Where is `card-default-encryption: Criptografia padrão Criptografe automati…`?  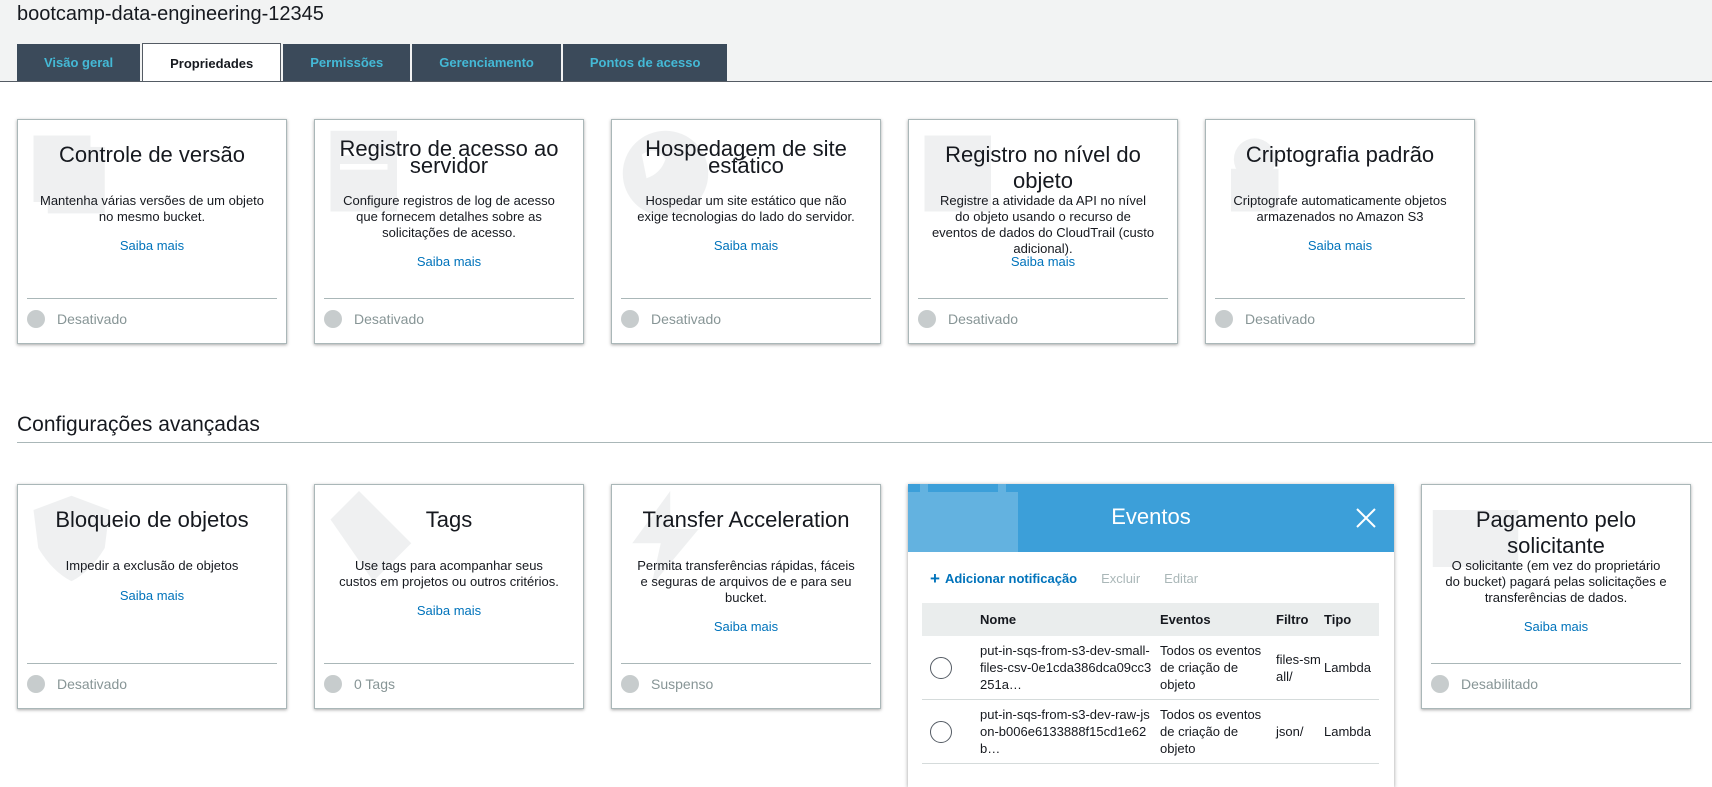
card-default-encryption: Criptografia padrão Criptografe automati… is located at coordinates (1340, 231).